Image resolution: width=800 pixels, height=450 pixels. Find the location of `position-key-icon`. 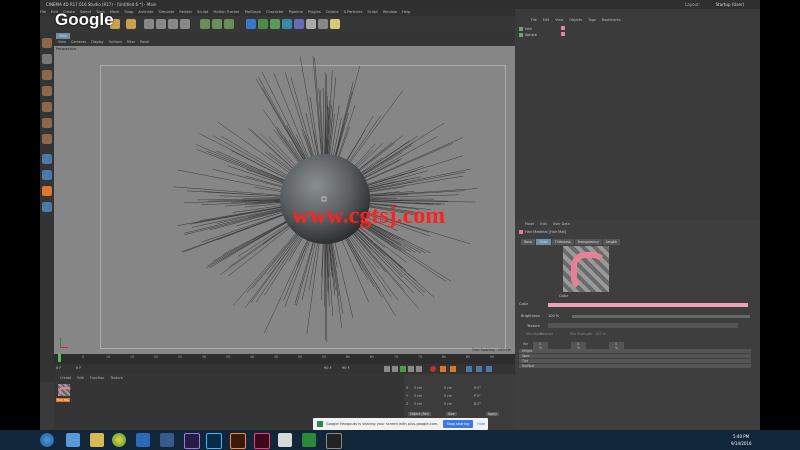

position-key-icon is located at coordinates (469, 369).